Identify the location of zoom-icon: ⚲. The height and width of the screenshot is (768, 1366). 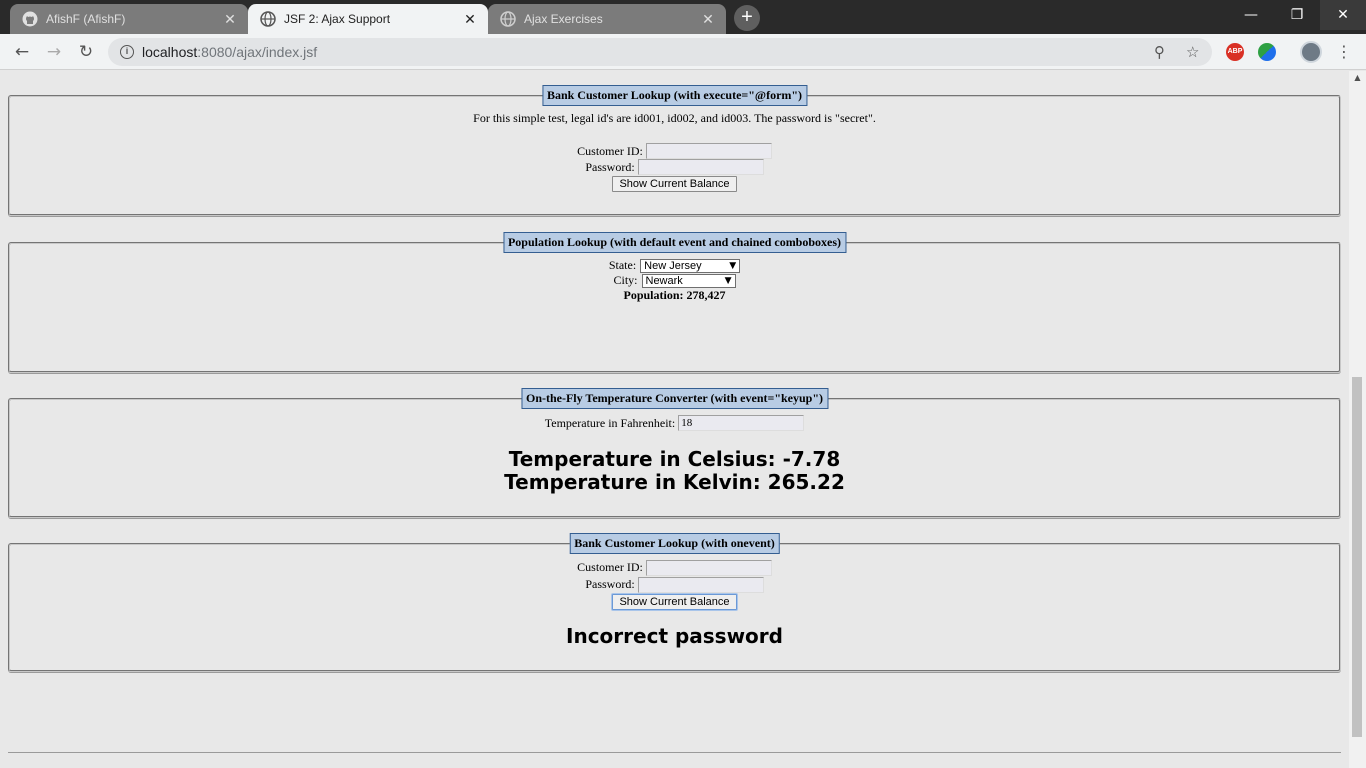
(1159, 52).